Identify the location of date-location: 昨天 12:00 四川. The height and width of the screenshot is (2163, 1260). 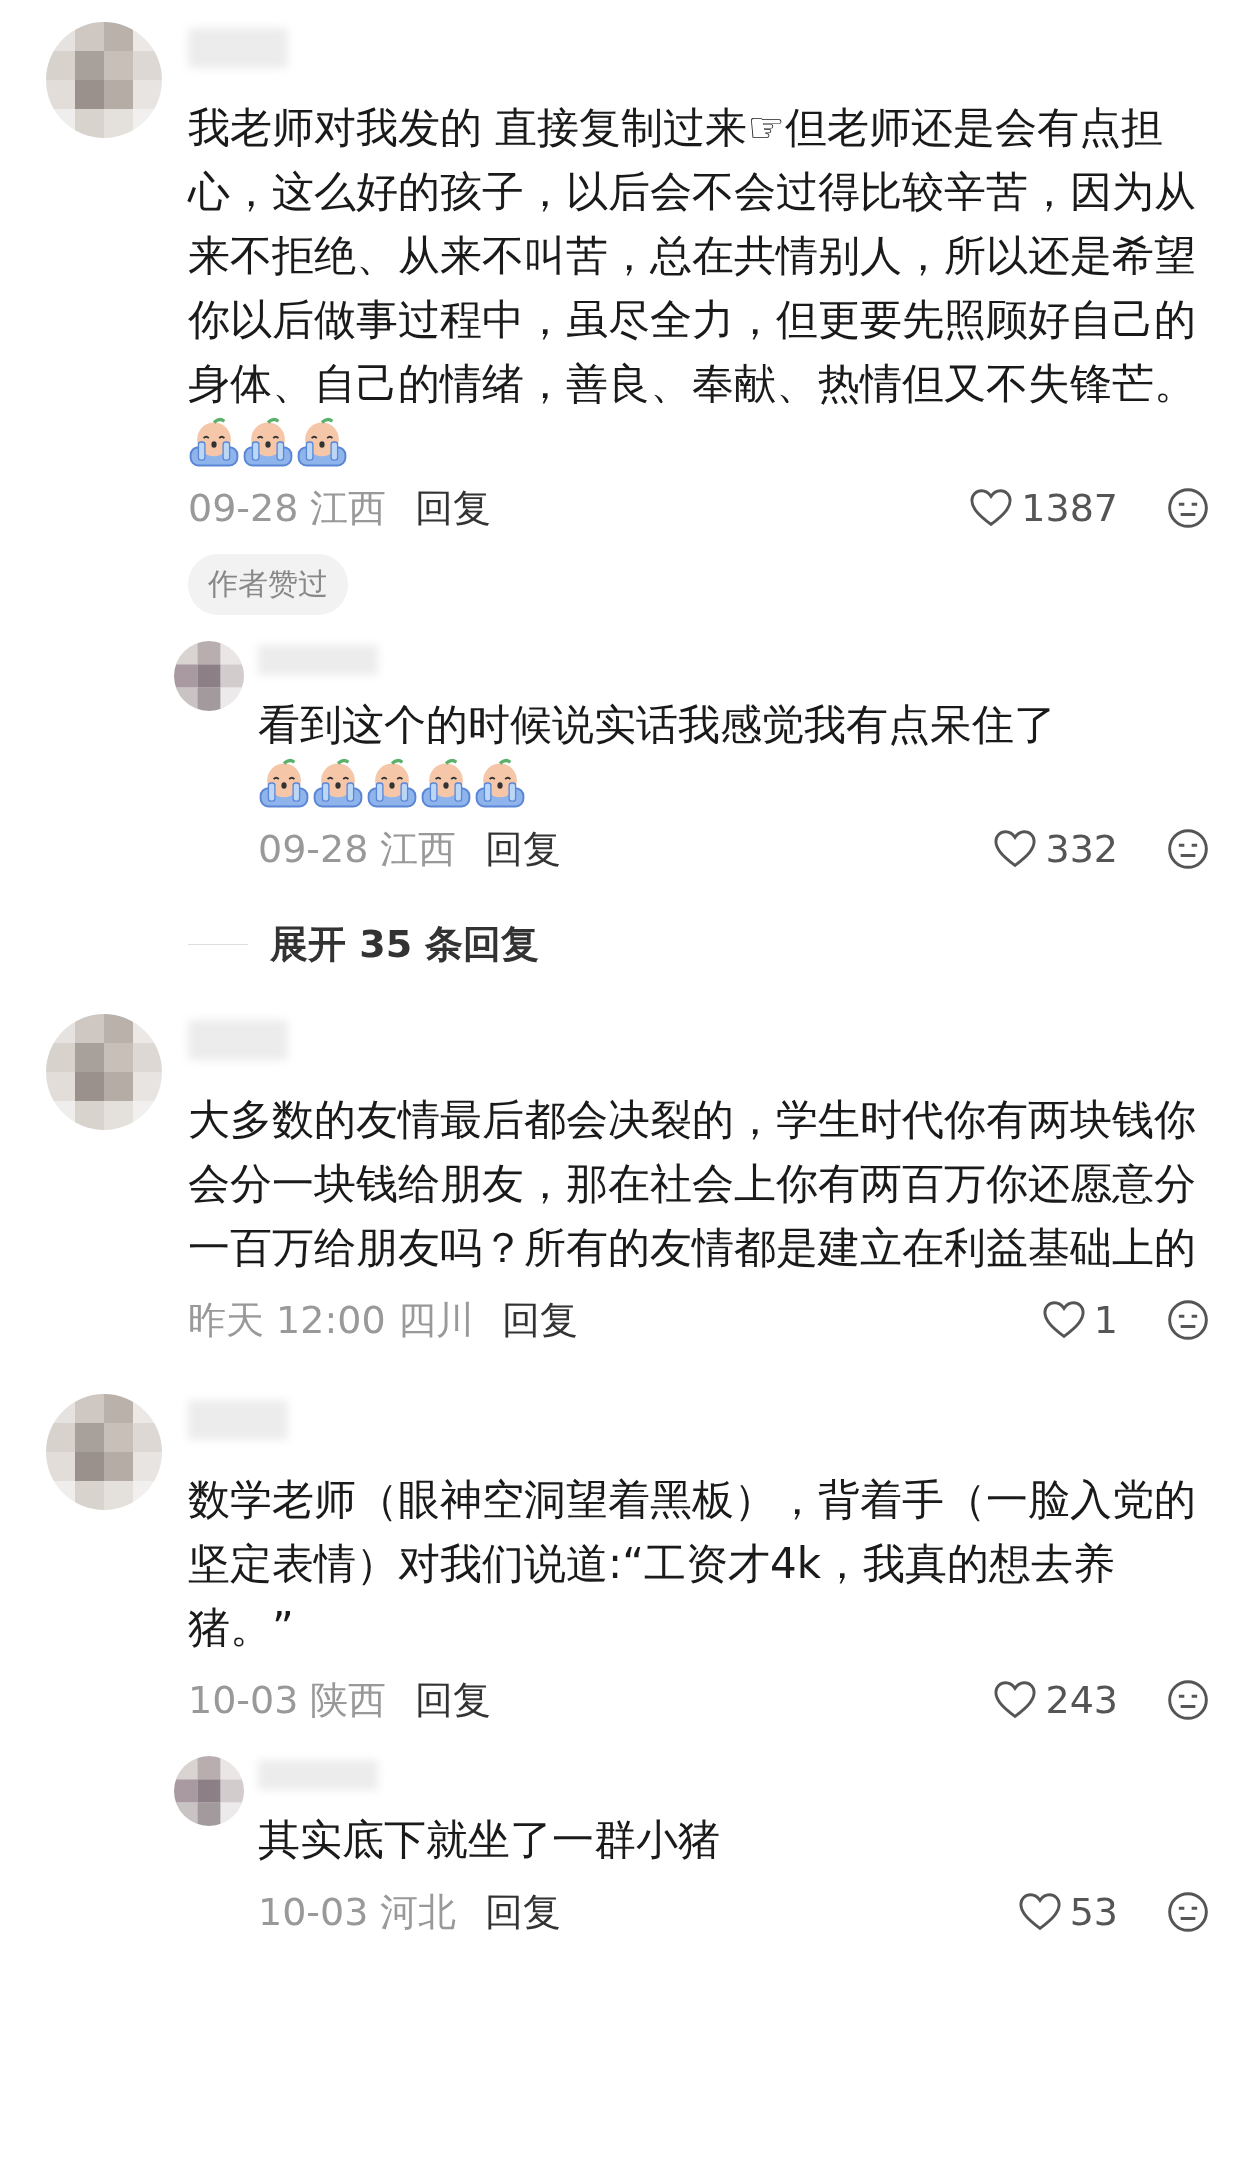
(331, 1320).